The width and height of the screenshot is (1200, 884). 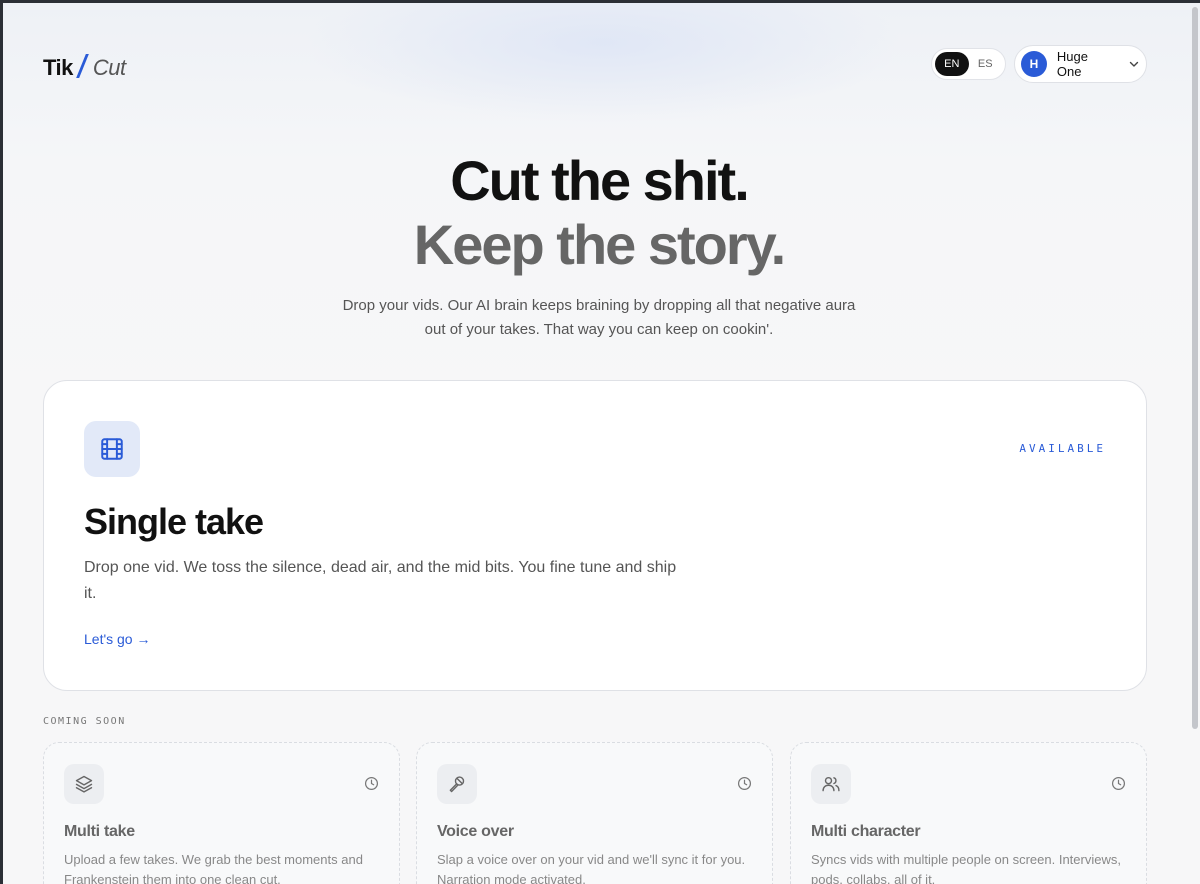 What do you see at coordinates (475, 831) in the screenshot?
I see `soon-card-title: Voice over` at bounding box center [475, 831].